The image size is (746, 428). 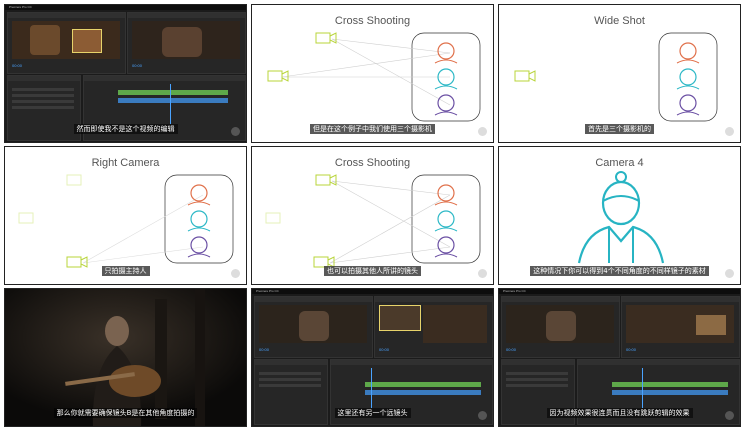 I want to click on subtitle: 因为视频效果很连贯而且没有跳跃剪辑的效果, so click(x=619, y=413).